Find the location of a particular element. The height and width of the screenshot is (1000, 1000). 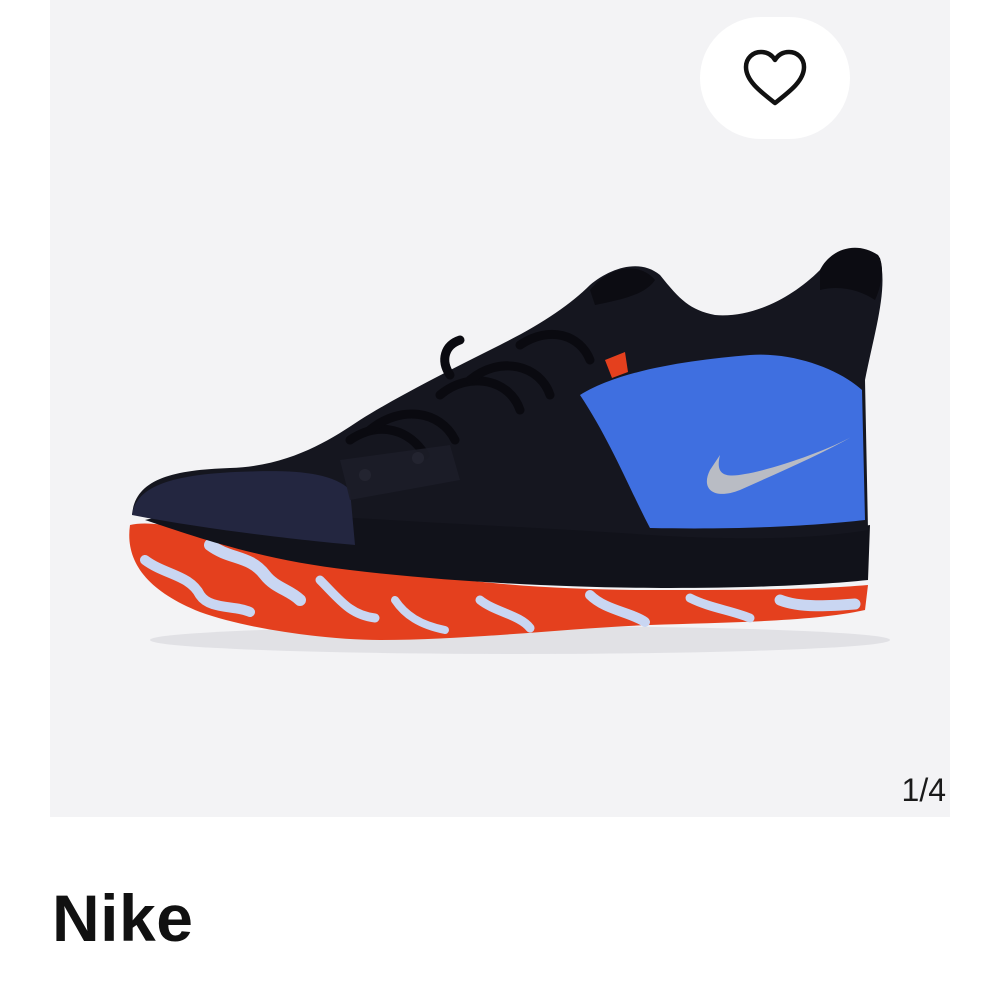

heart-outline-icon is located at coordinates (775, 77).